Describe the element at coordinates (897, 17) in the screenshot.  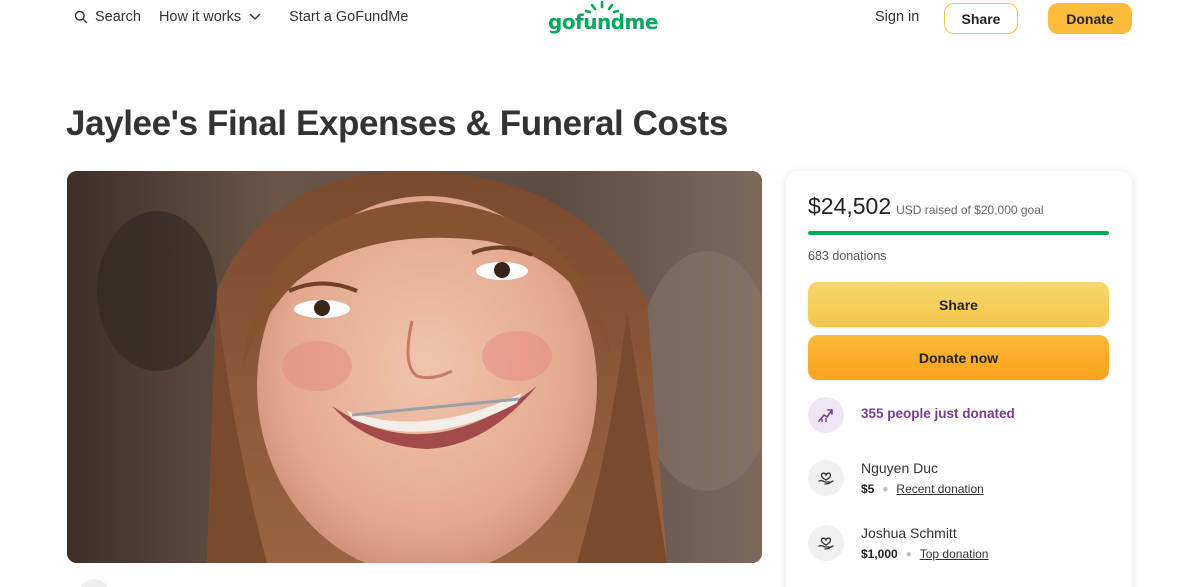
I see `sign-in-link: Sign in` at that location.